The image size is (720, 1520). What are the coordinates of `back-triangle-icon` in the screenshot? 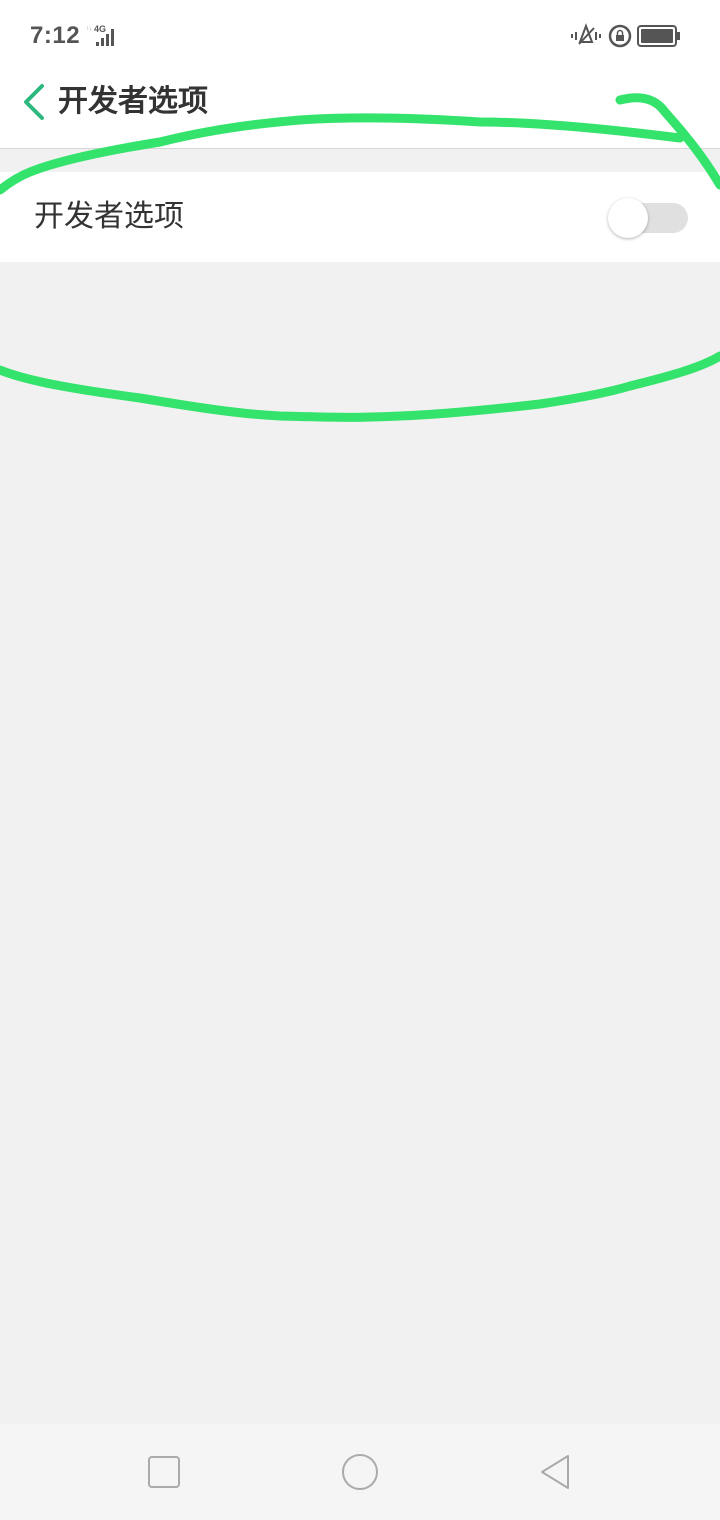 It's located at (556, 1472).